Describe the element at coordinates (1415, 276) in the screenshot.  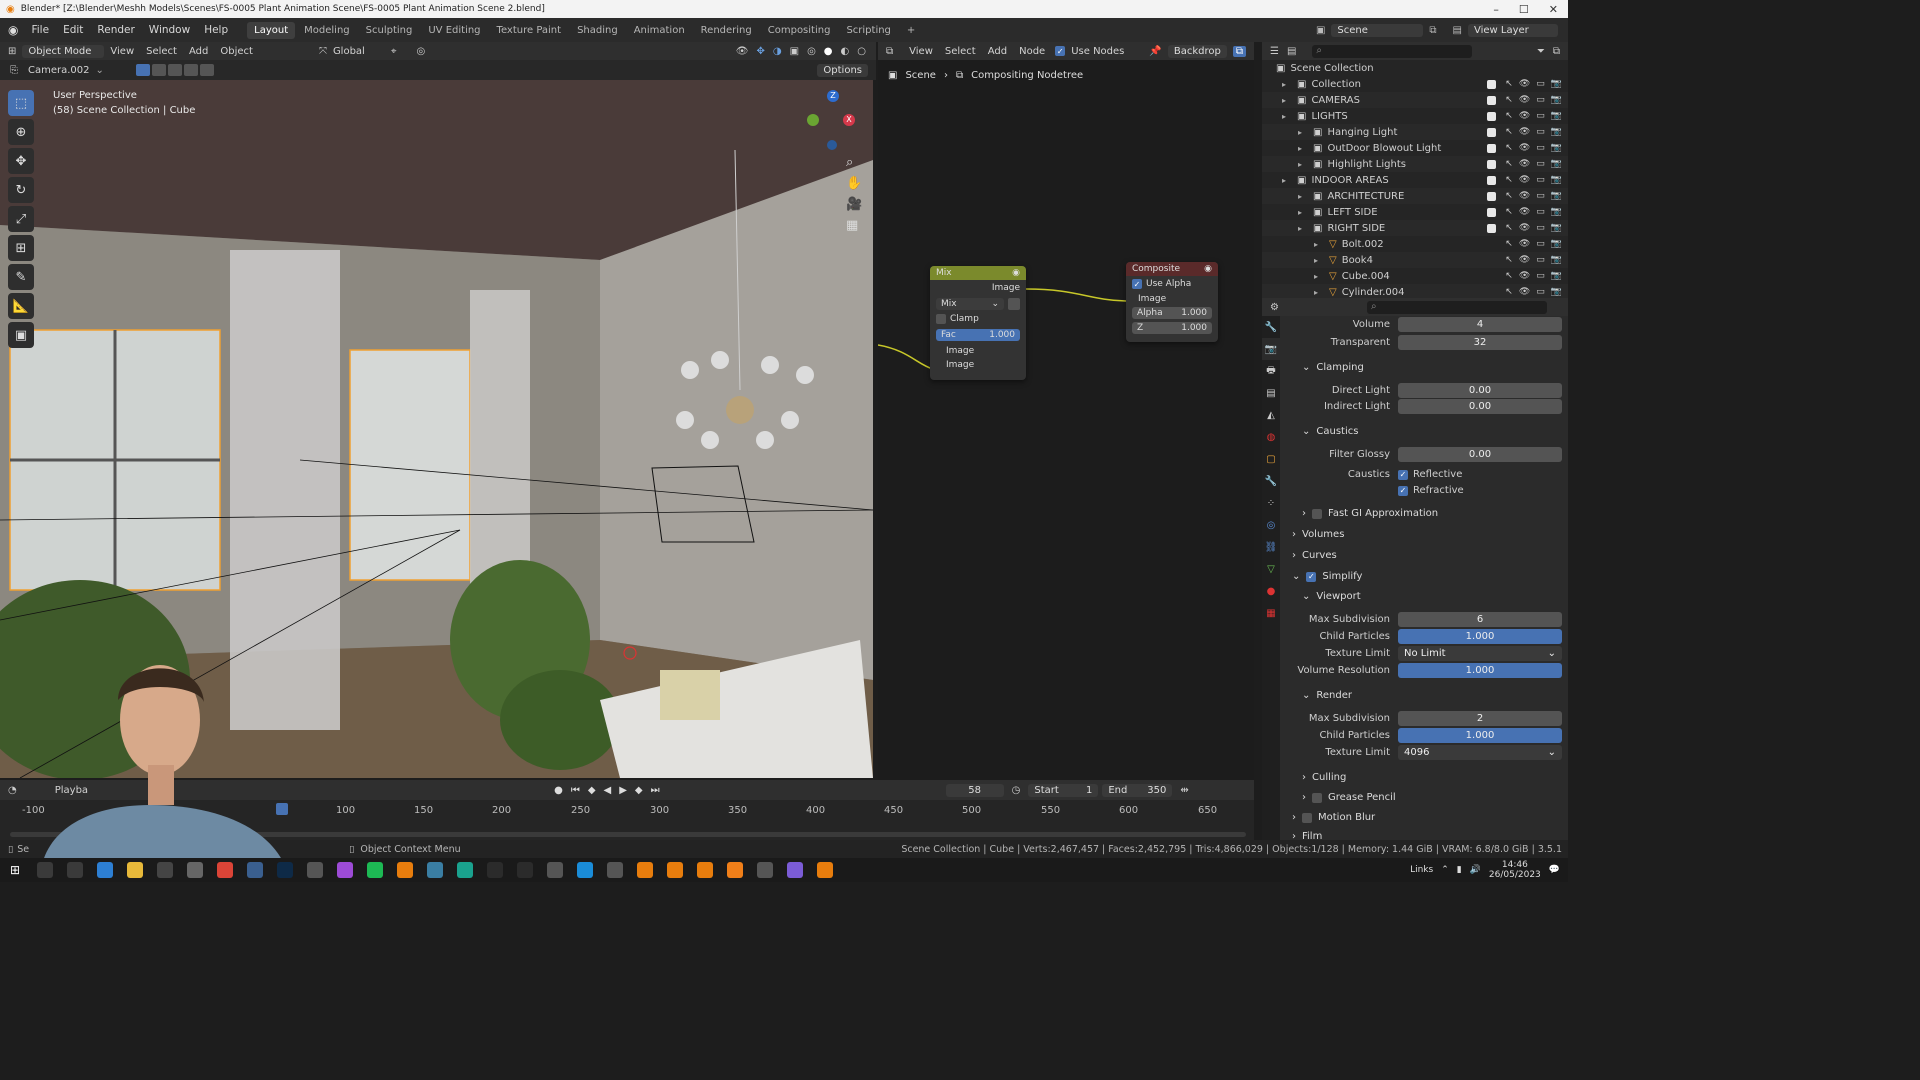
I see `outliner-item: ▸ ▽ Cube.004 ↖ 👁 ▭ 📷` at that location.